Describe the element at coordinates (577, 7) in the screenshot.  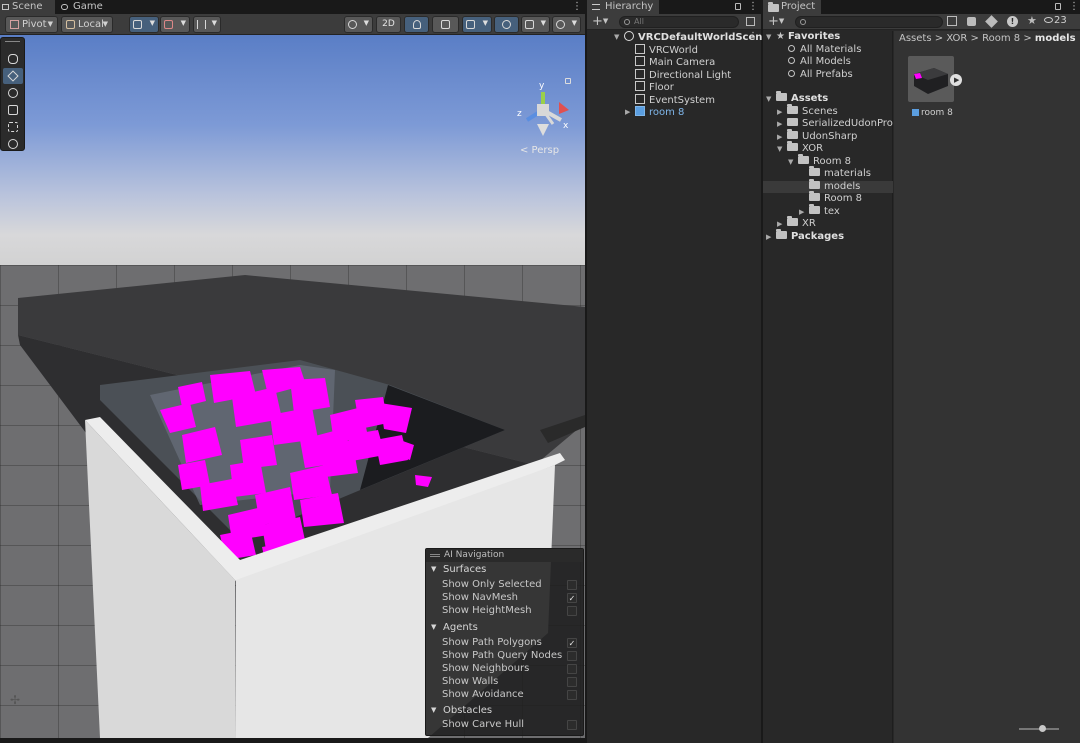
I see `scene-menu-icon: ⋮` at that location.